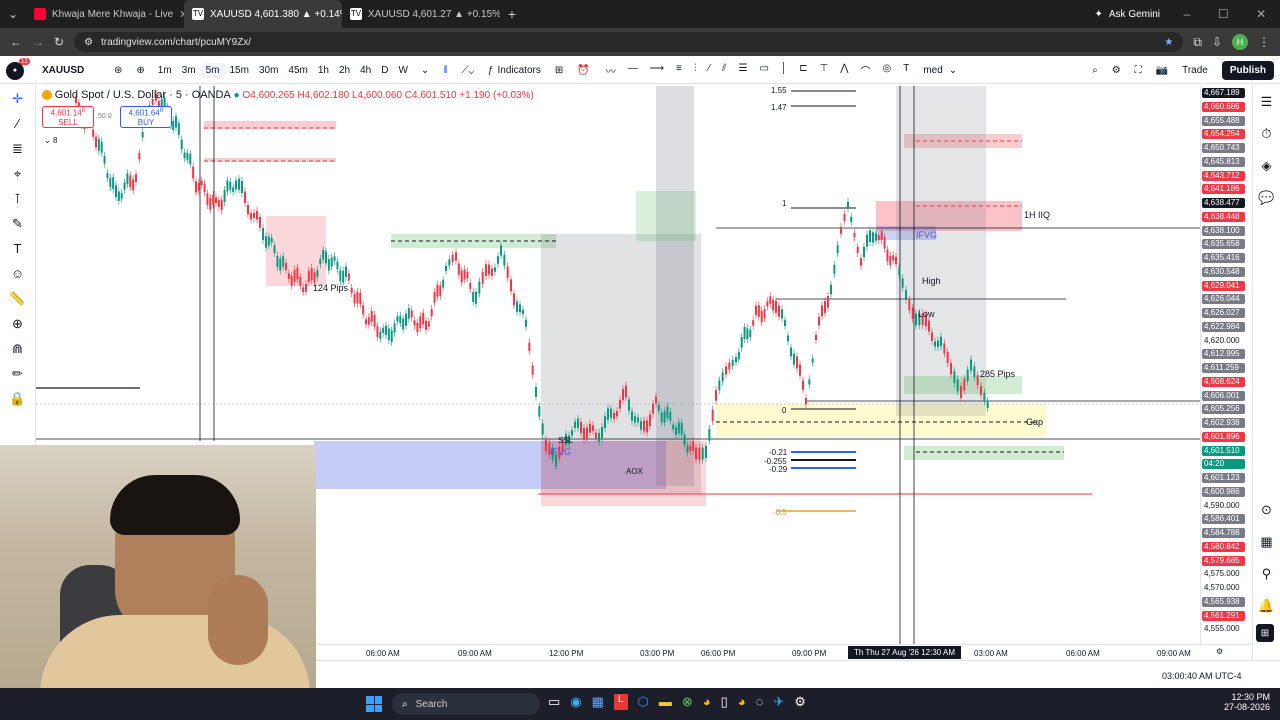 This screenshot has height=720, width=1280. I want to click on store-icon: ▦, so click(598, 702).